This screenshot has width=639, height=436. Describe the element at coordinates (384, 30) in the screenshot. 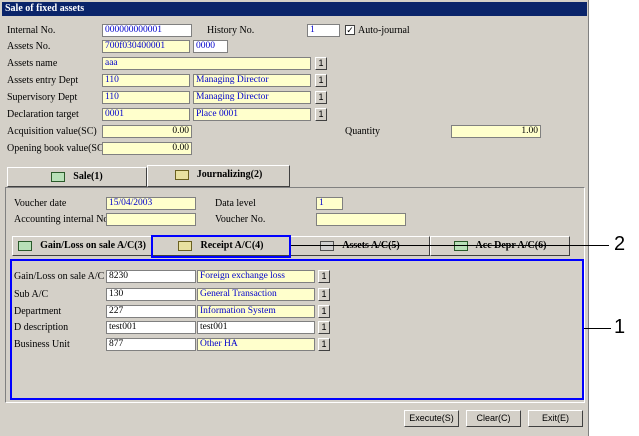

I see `auto-journal-label: Auto-journal` at that location.